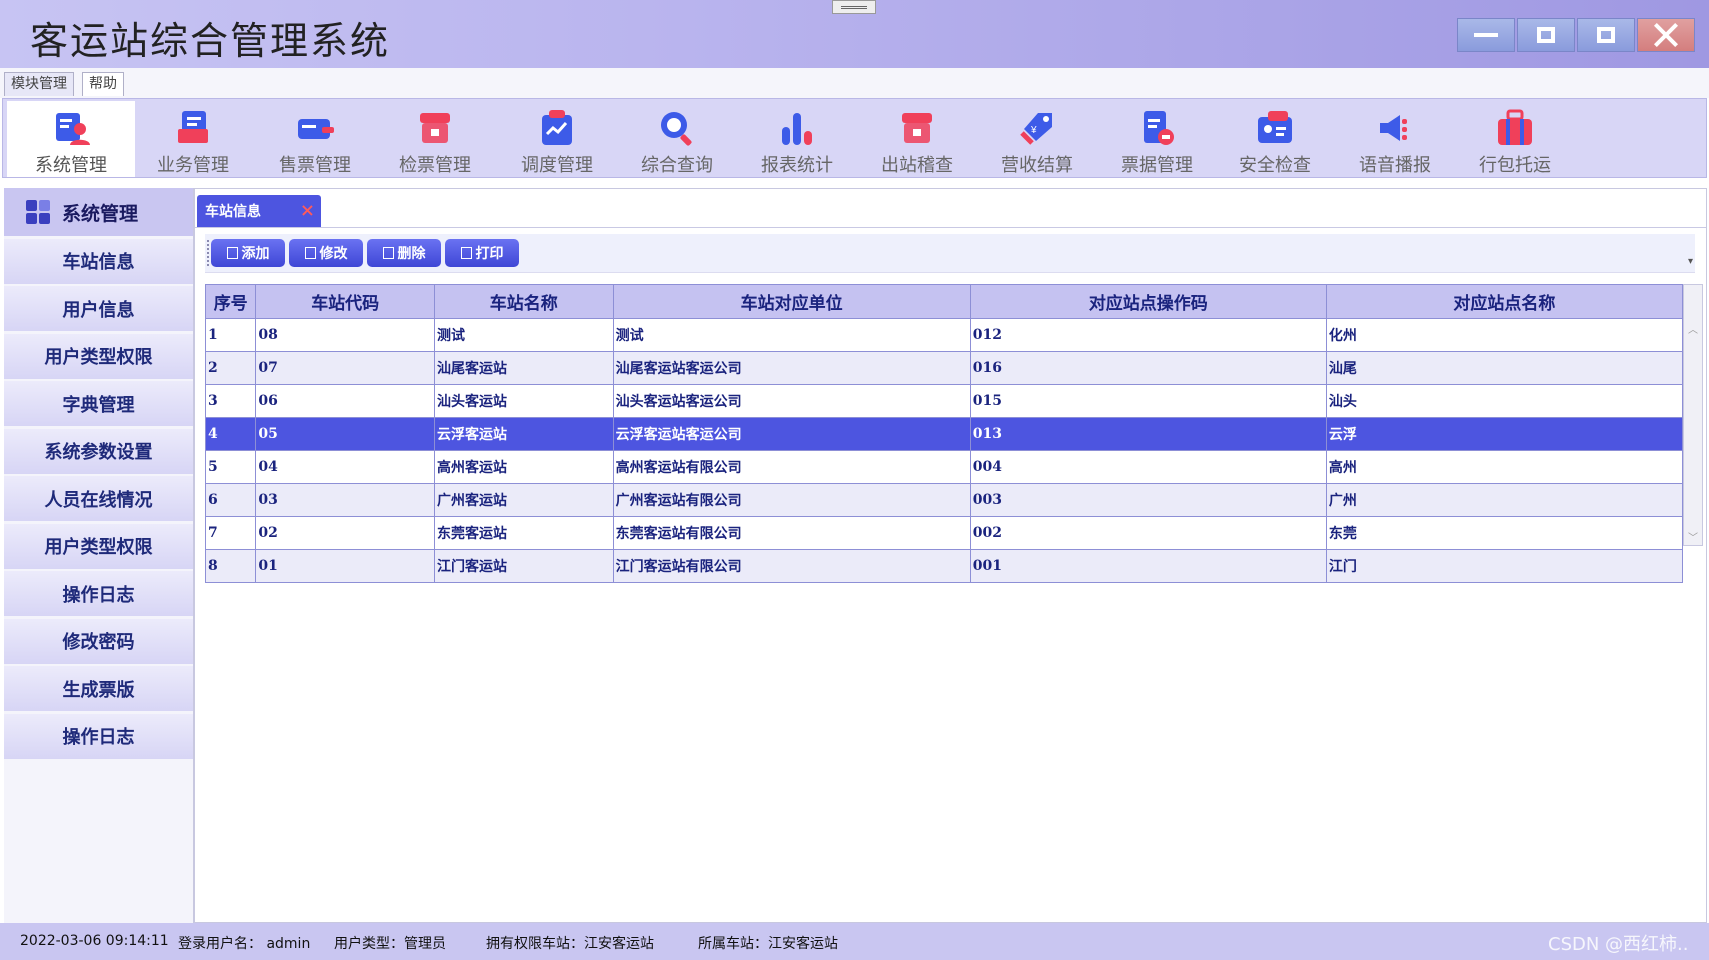 The height and width of the screenshot is (960, 1709). I want to click on table-cell: 02, so click(345, 533).